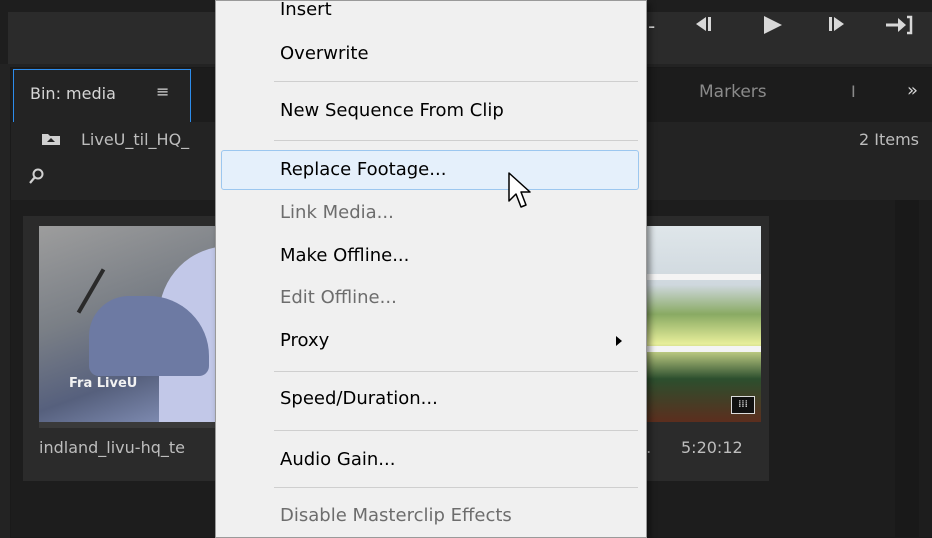 Image resolution: width=932 pixels, height=538 pixels. I want to click on menu-item-disable-masterclip-effects: Disable Masterclip Effects, so click(430, 516).